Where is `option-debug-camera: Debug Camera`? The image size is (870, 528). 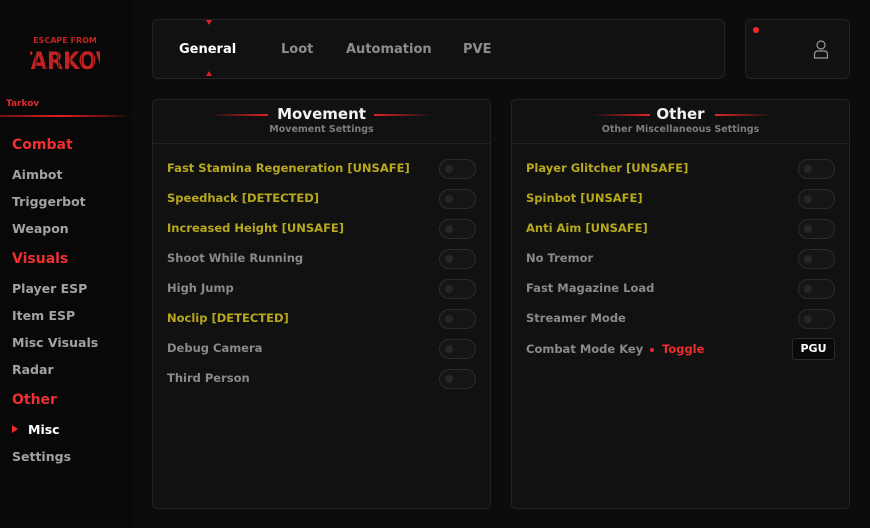
option-debug-camera: Debug Camera is located at coordinates (321, 349).